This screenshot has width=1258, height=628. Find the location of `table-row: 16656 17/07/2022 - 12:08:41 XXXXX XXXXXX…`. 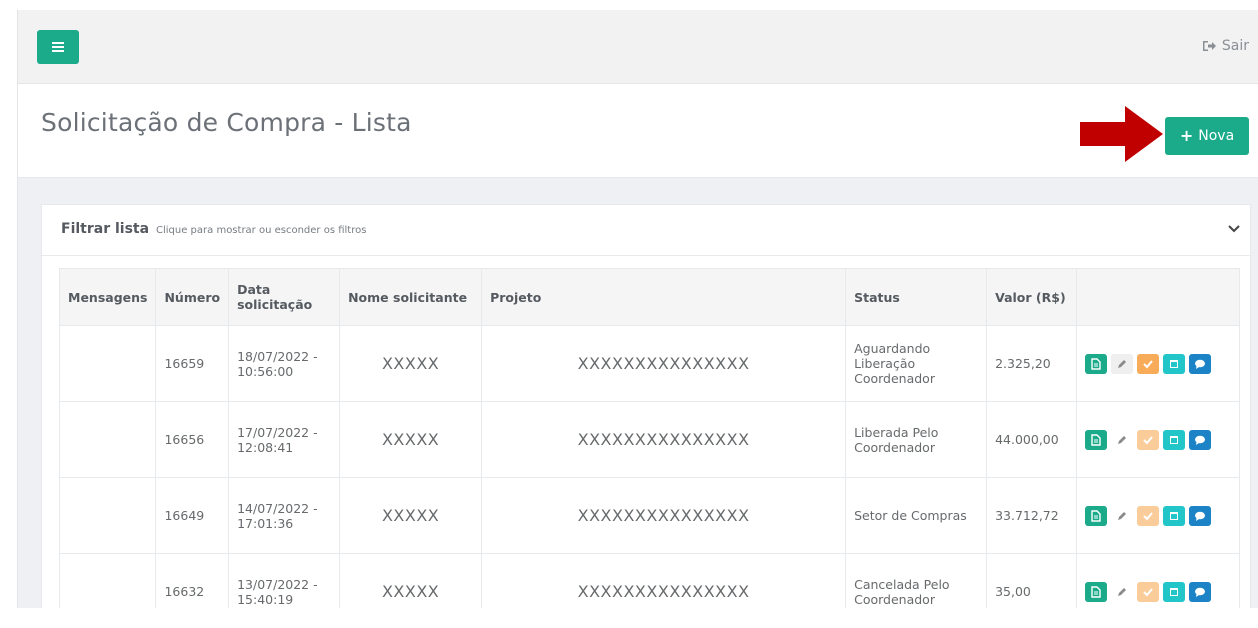

table-row: 16656 17/07/2022 - 12:08:41 XXXXX XXXXXX… is located at coordinates (649, 439).